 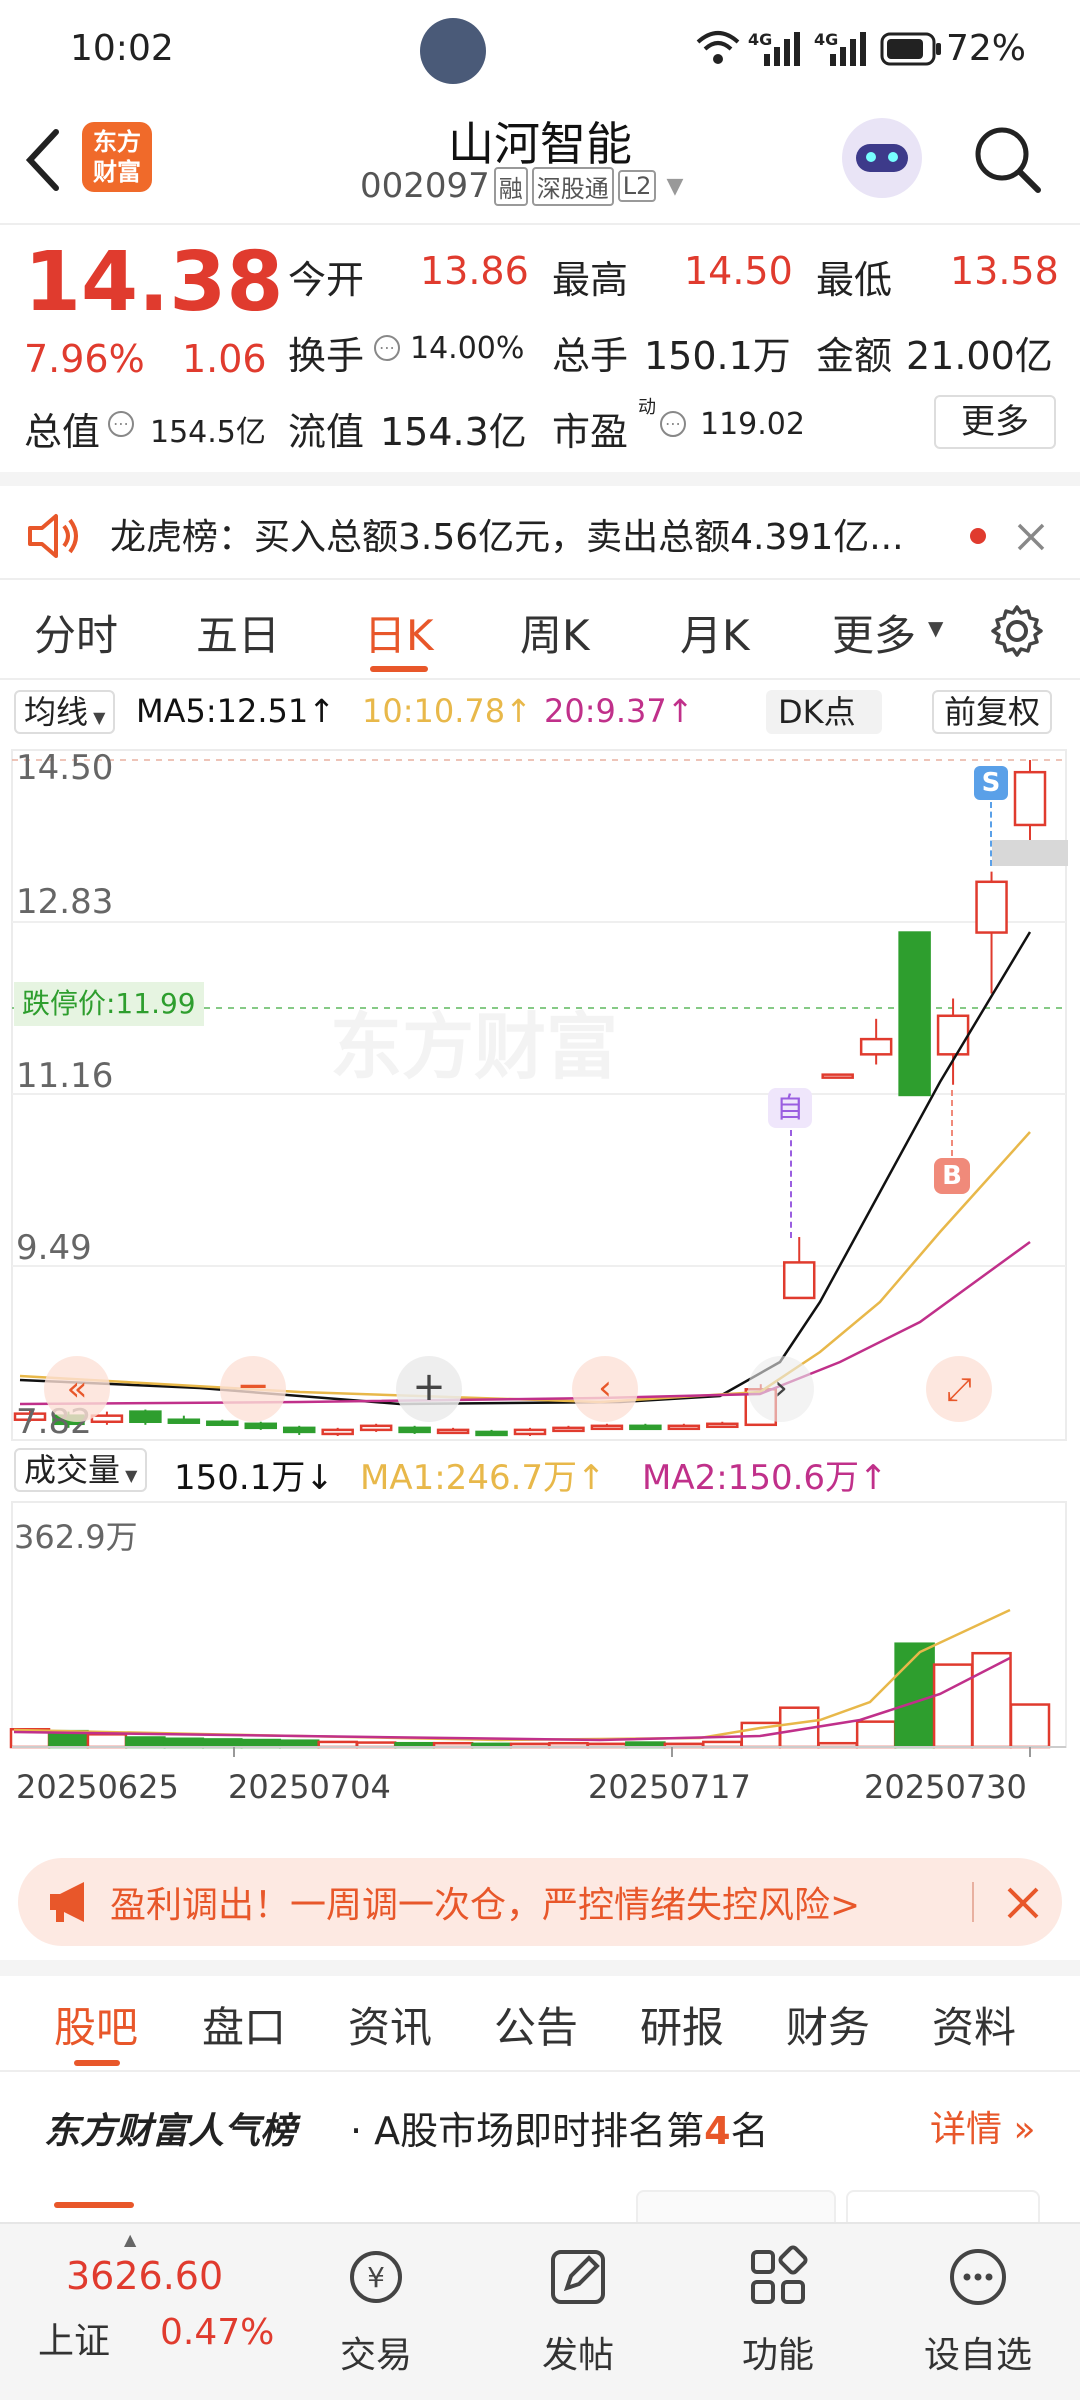 What do you see at coordinates (555, 632) in the screenshot?
I see `tab-weekly-k: 周K` at bounding box center [555, 632].